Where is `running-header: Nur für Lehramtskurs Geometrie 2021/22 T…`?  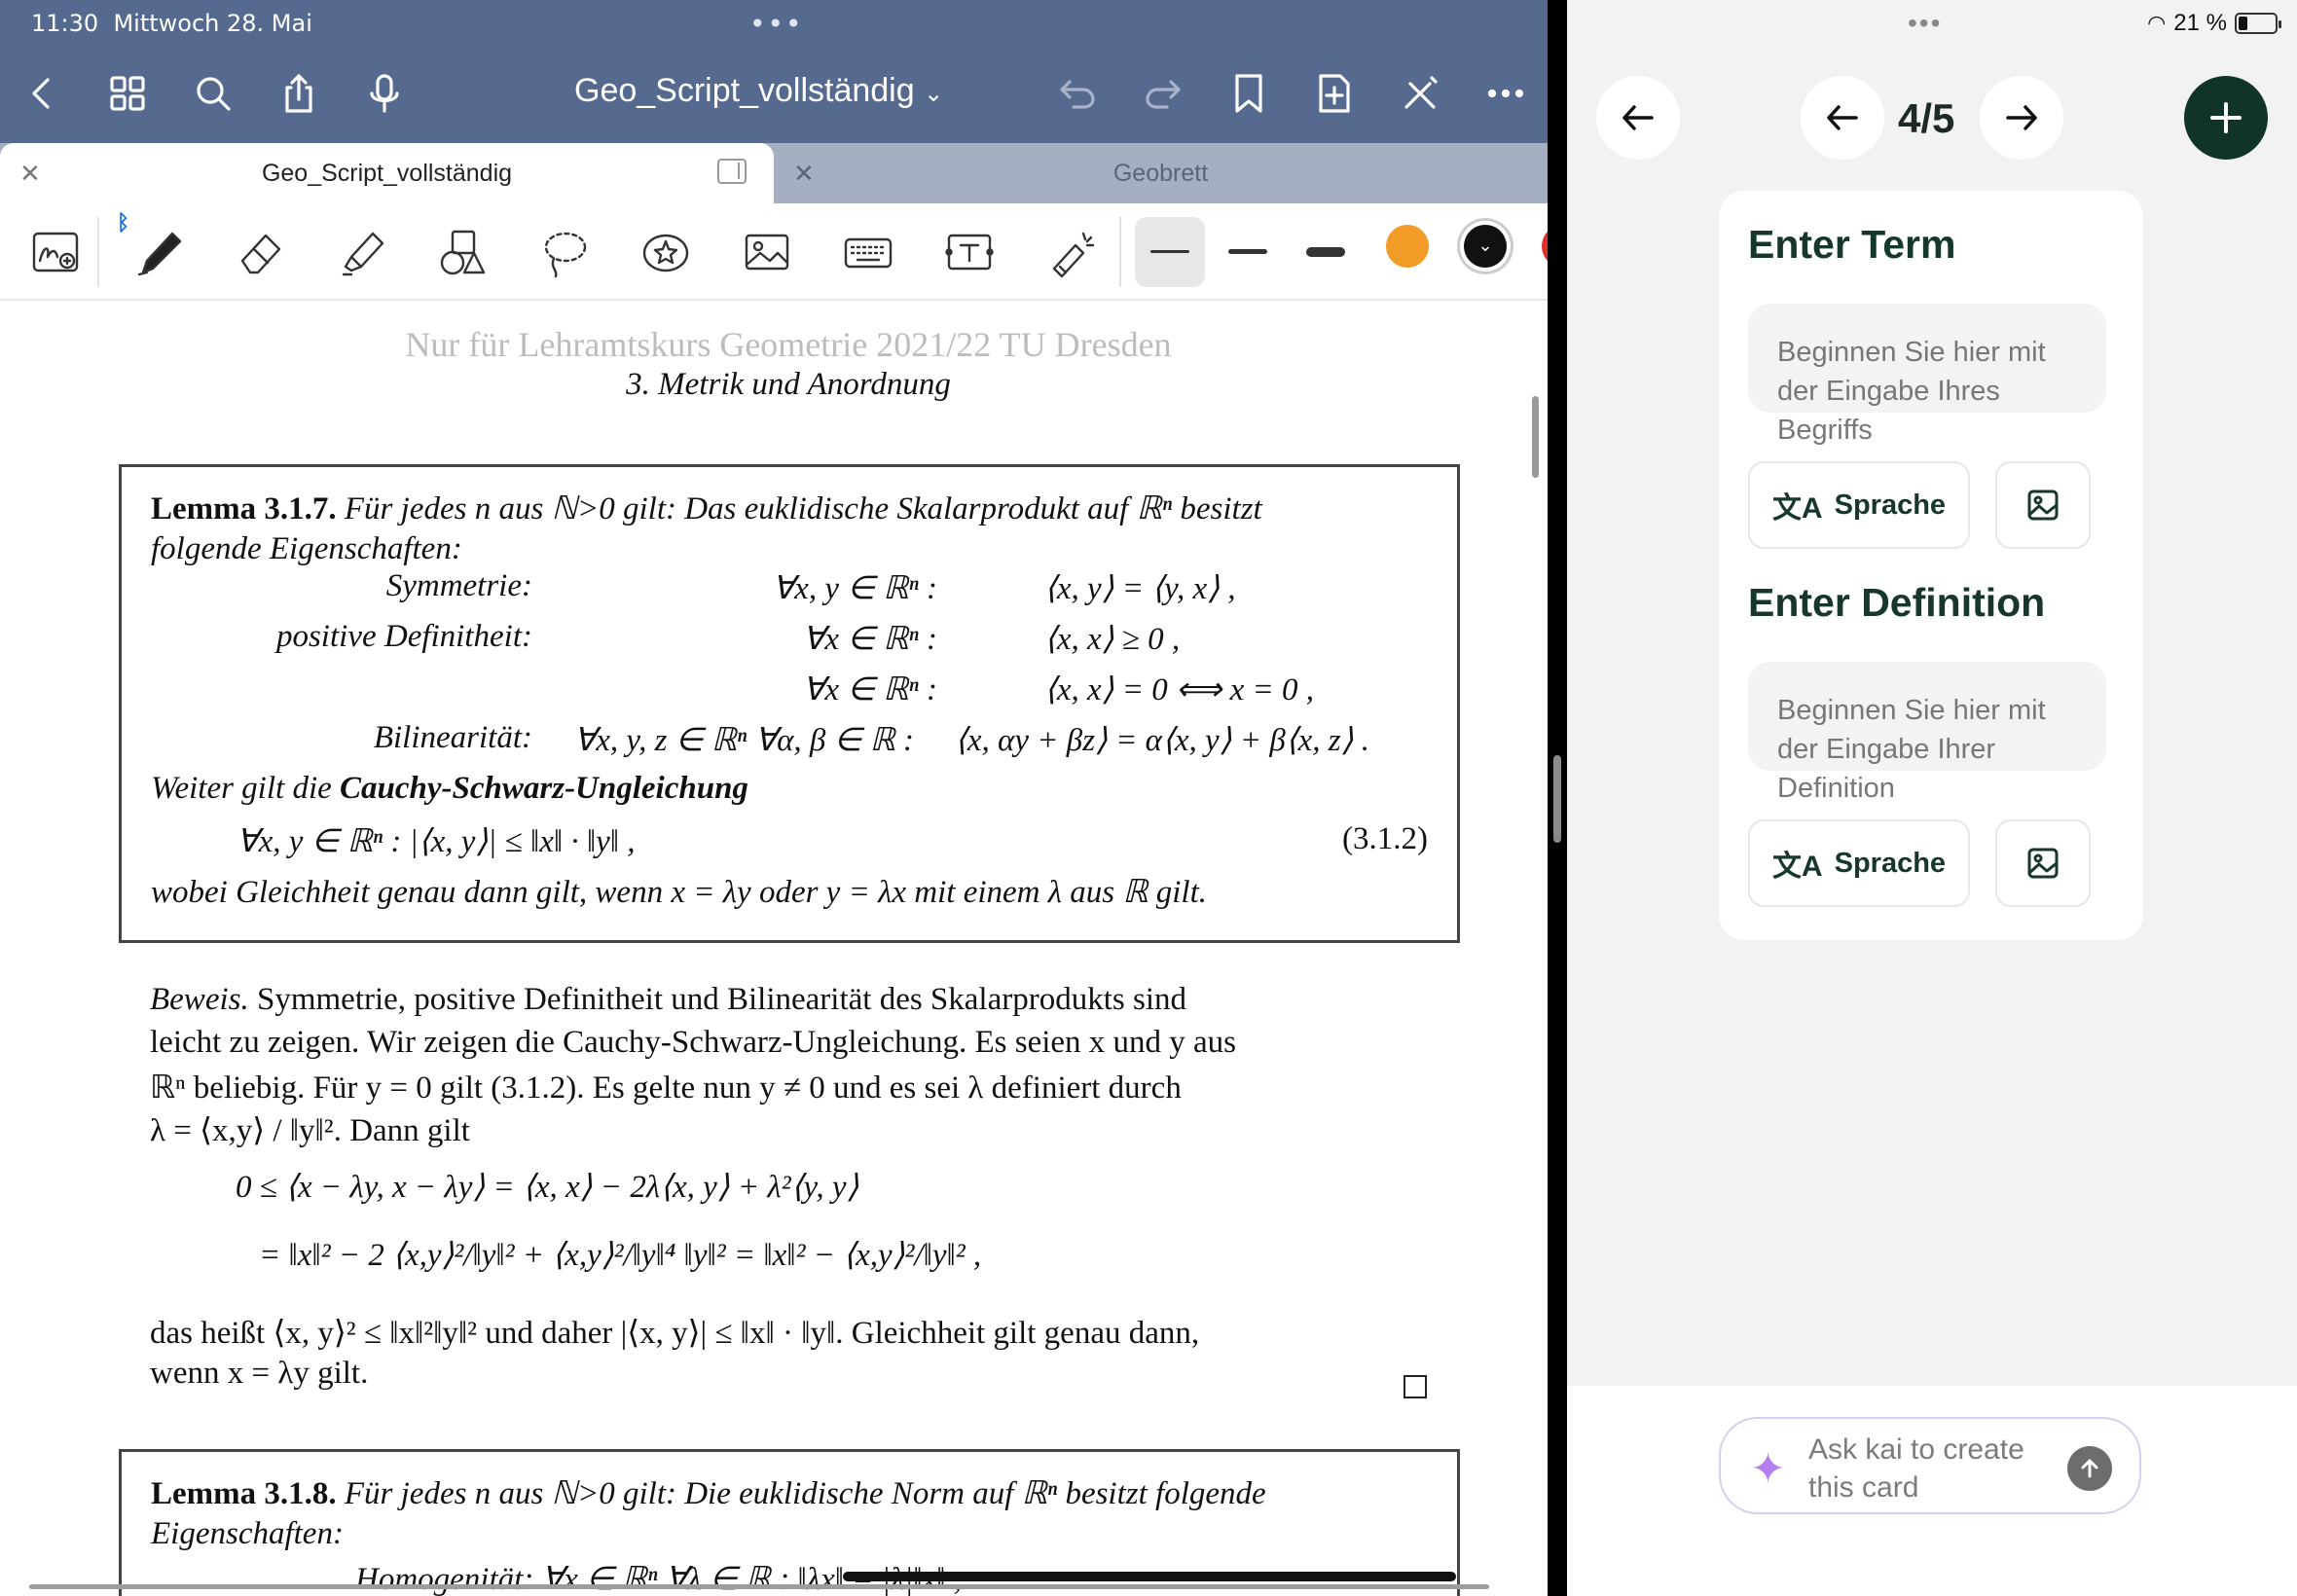
running-header: Nur für Lehramtskurs Geometrie 2021/22 T… is located at coordinates (789, 344).